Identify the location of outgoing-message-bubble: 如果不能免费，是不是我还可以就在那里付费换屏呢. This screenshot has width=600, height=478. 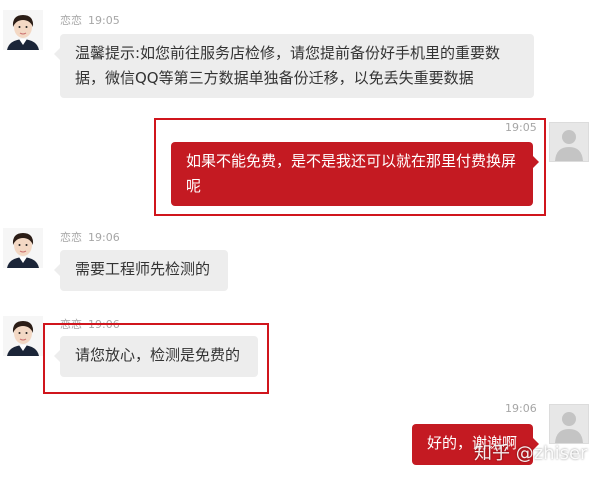
(355, 174).